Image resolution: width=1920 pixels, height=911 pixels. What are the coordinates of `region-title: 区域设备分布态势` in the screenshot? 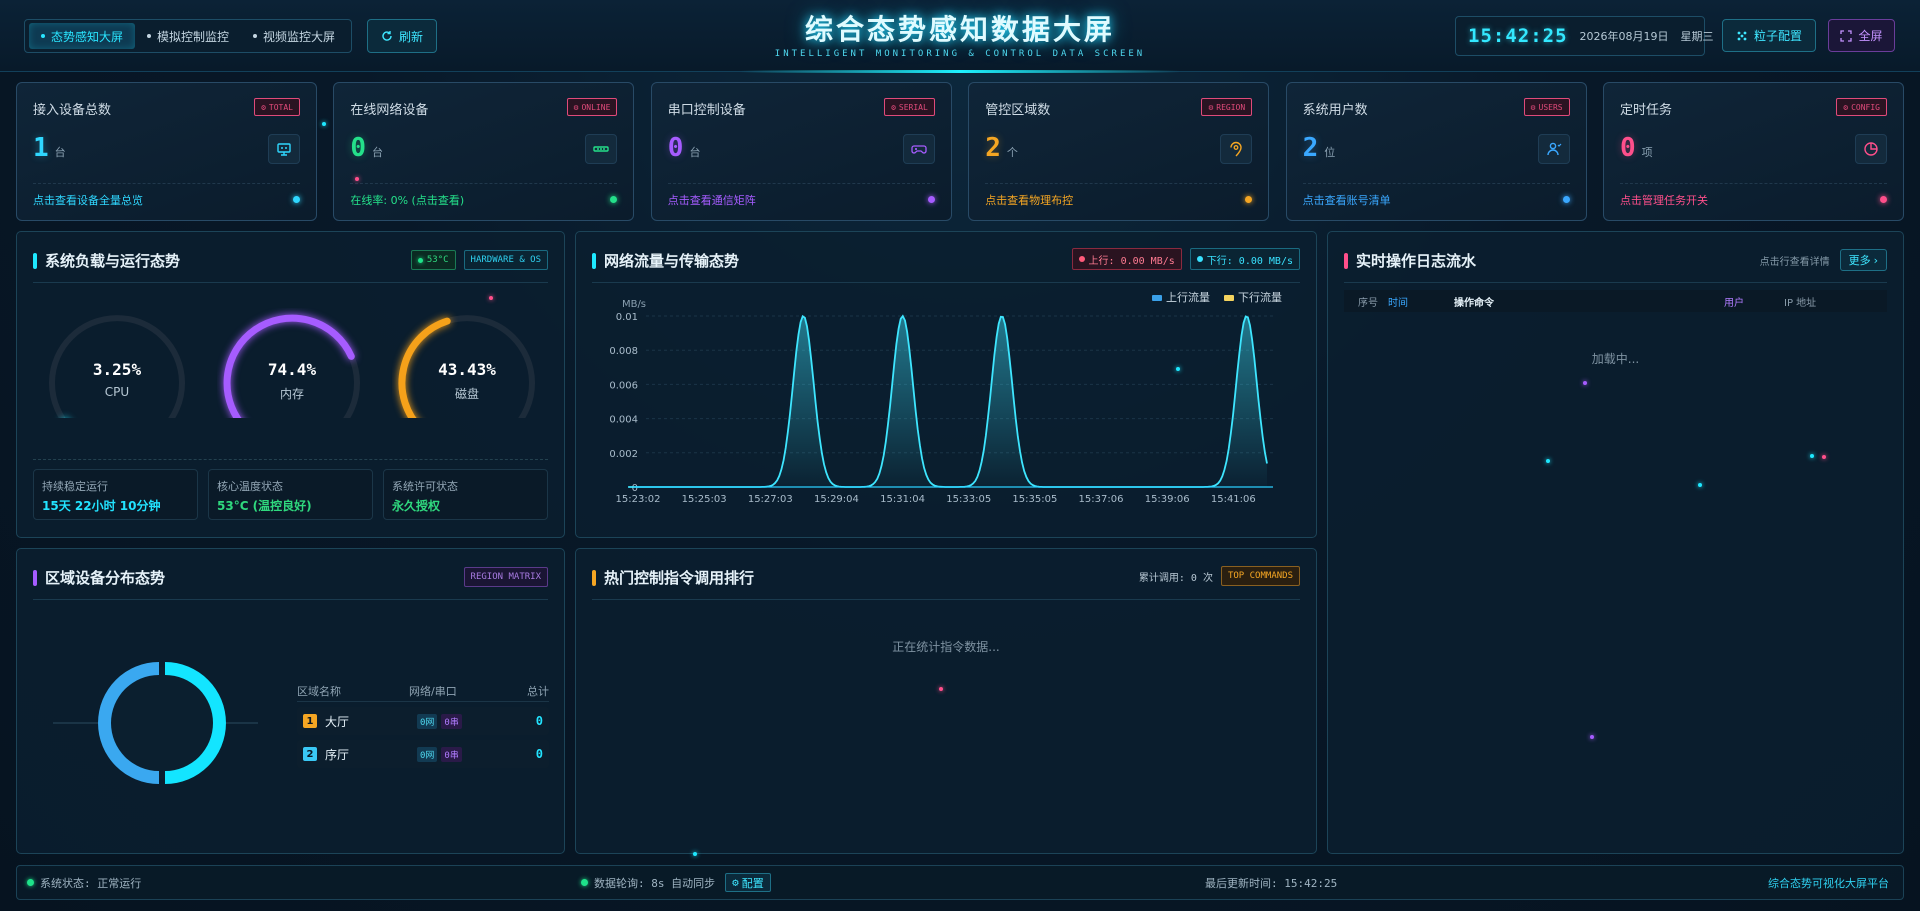 It's located at (105, 578).